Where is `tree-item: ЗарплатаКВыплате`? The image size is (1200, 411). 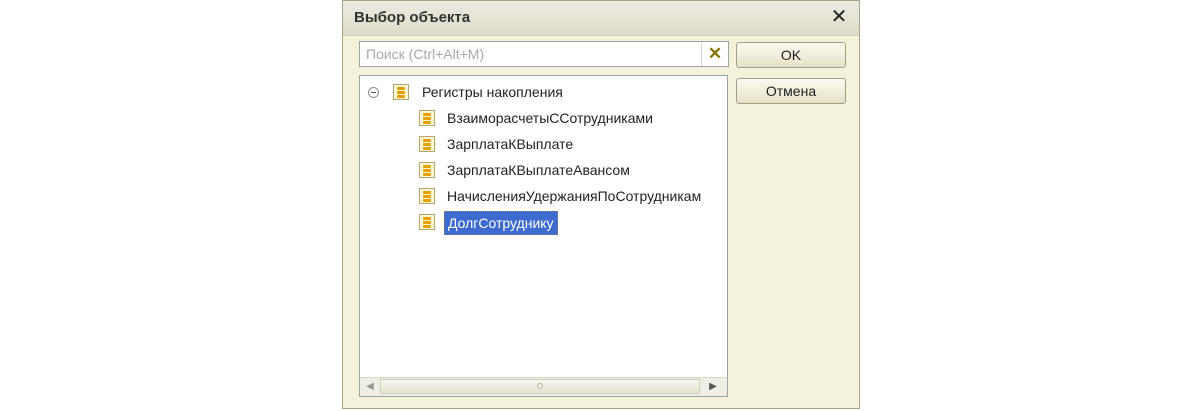
tree-item: ЗарплатаКВыплате is located at coordinates (540, 144).